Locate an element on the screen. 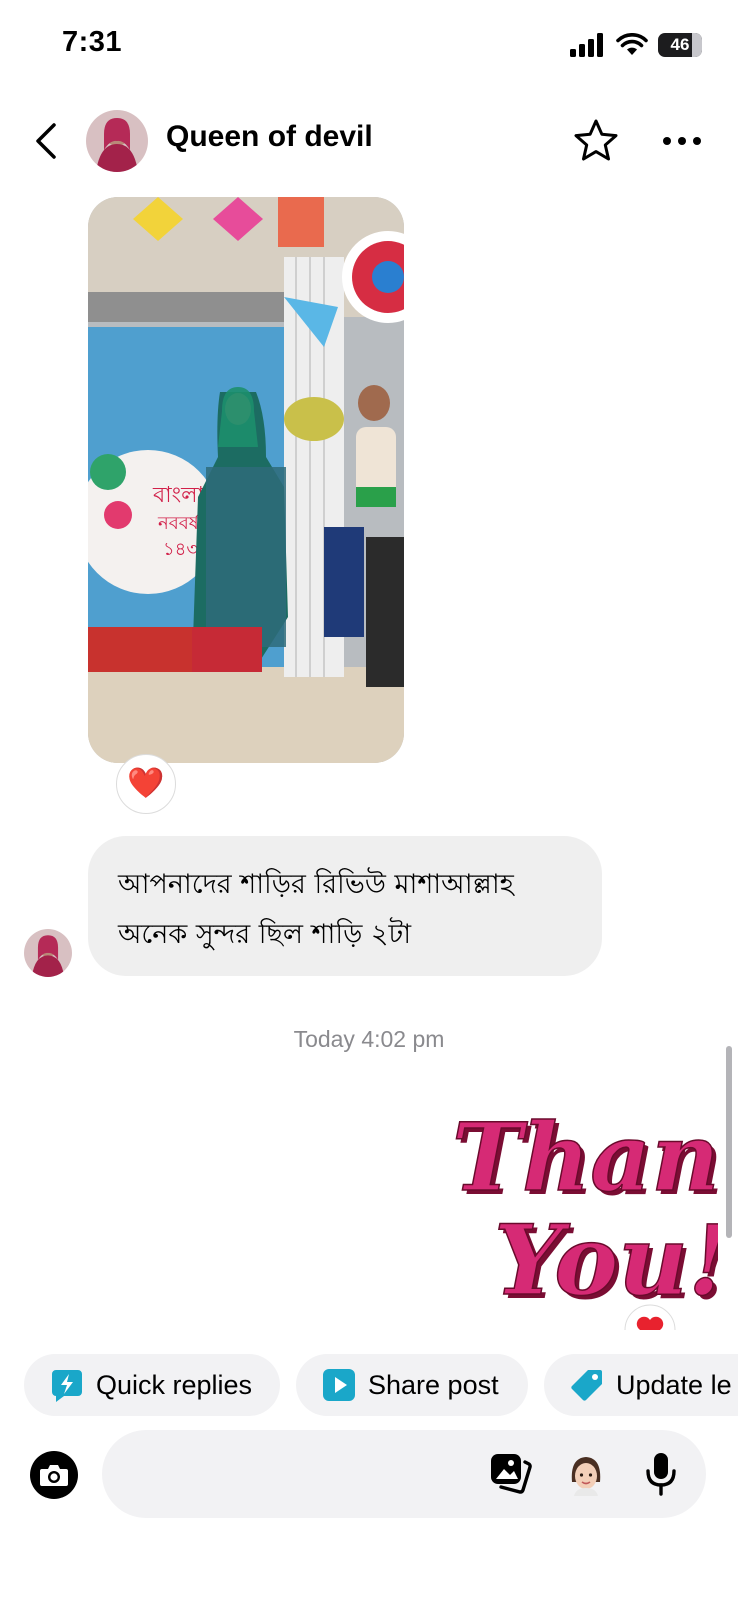 The image size is (738, 1600). message-input-pill is located at coordinates (404, 1474).